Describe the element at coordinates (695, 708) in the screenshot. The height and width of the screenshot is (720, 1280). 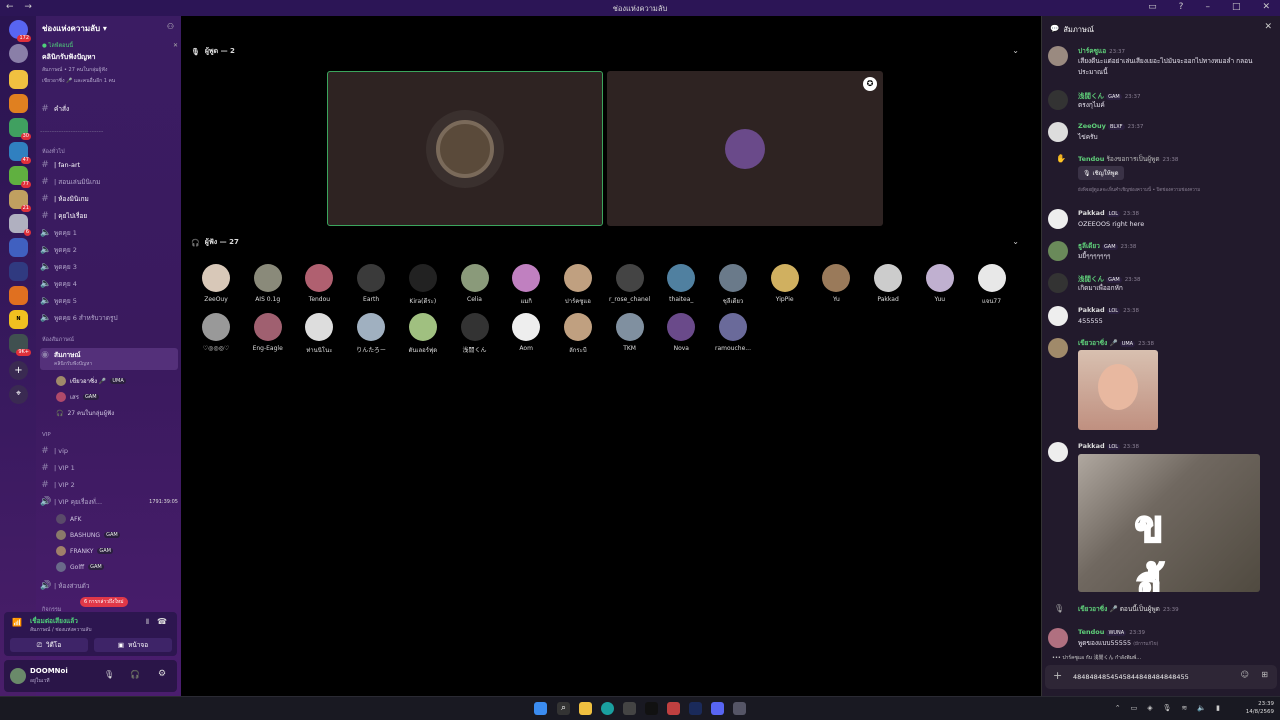
I see `photoshop-icon` at that location.